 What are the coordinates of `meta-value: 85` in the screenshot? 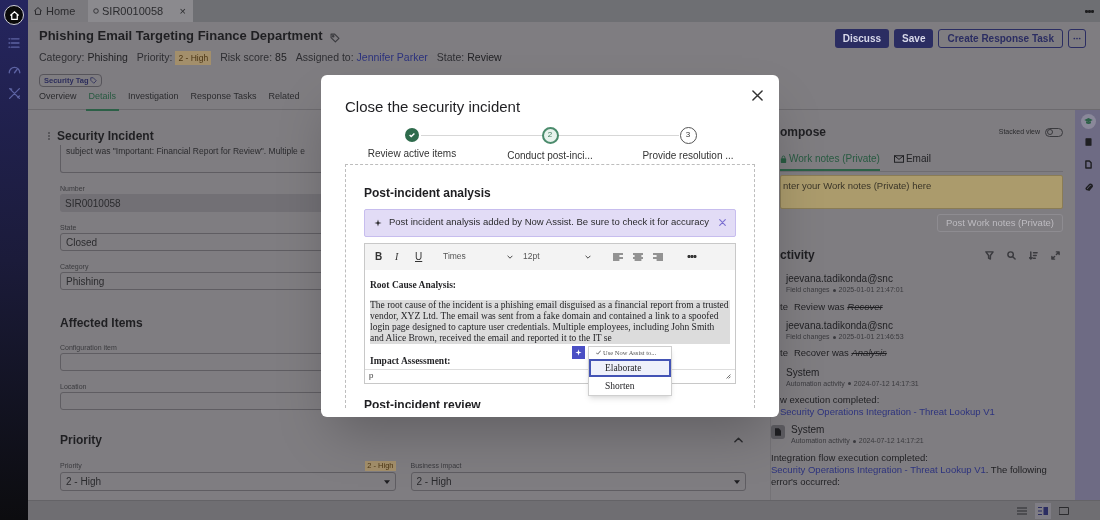 It's located at (281, 57).